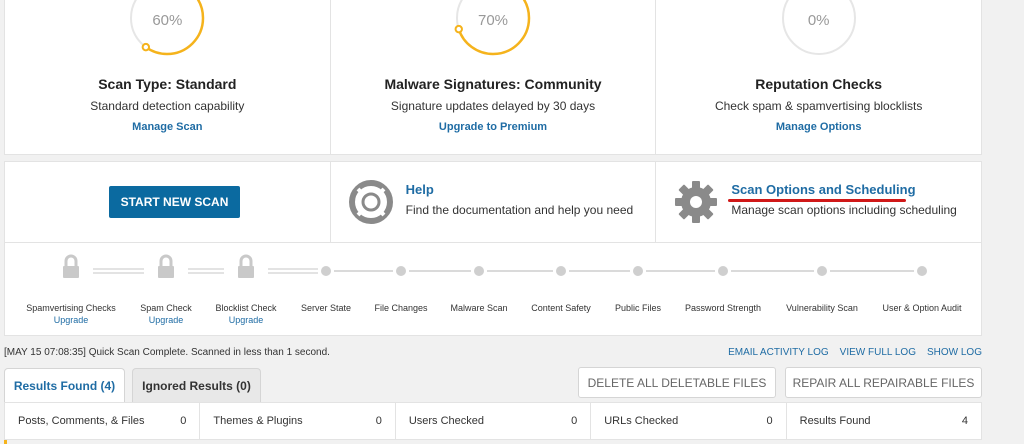 Image resolution: width=1024 pixels, height=444 pixels. I want to click on annotation-underline, so click(817, 200).